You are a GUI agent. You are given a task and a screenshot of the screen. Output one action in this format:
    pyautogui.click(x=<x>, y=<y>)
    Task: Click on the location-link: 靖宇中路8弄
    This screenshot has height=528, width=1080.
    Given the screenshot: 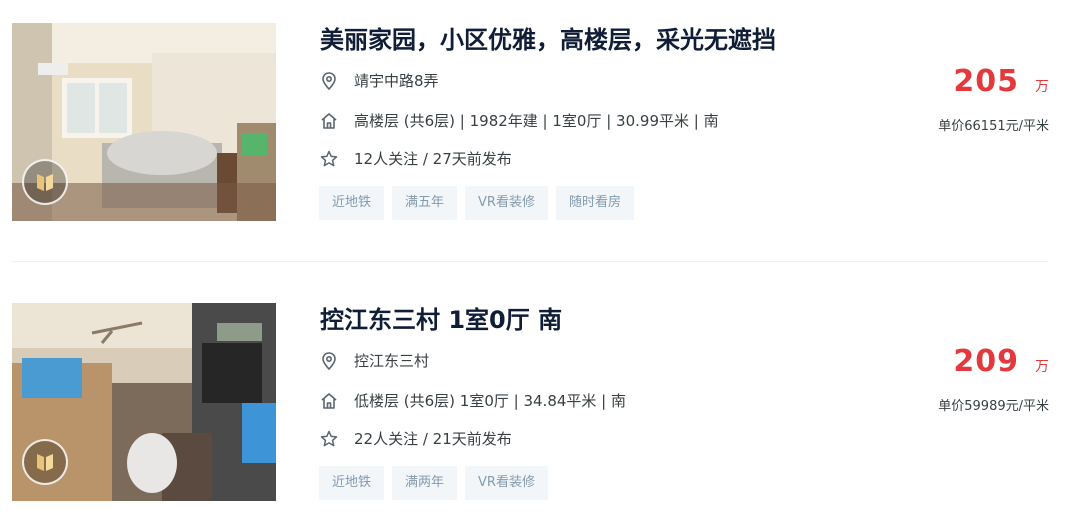 What is the action you would take?
    pyautogui.click(x=396, y=80)
    